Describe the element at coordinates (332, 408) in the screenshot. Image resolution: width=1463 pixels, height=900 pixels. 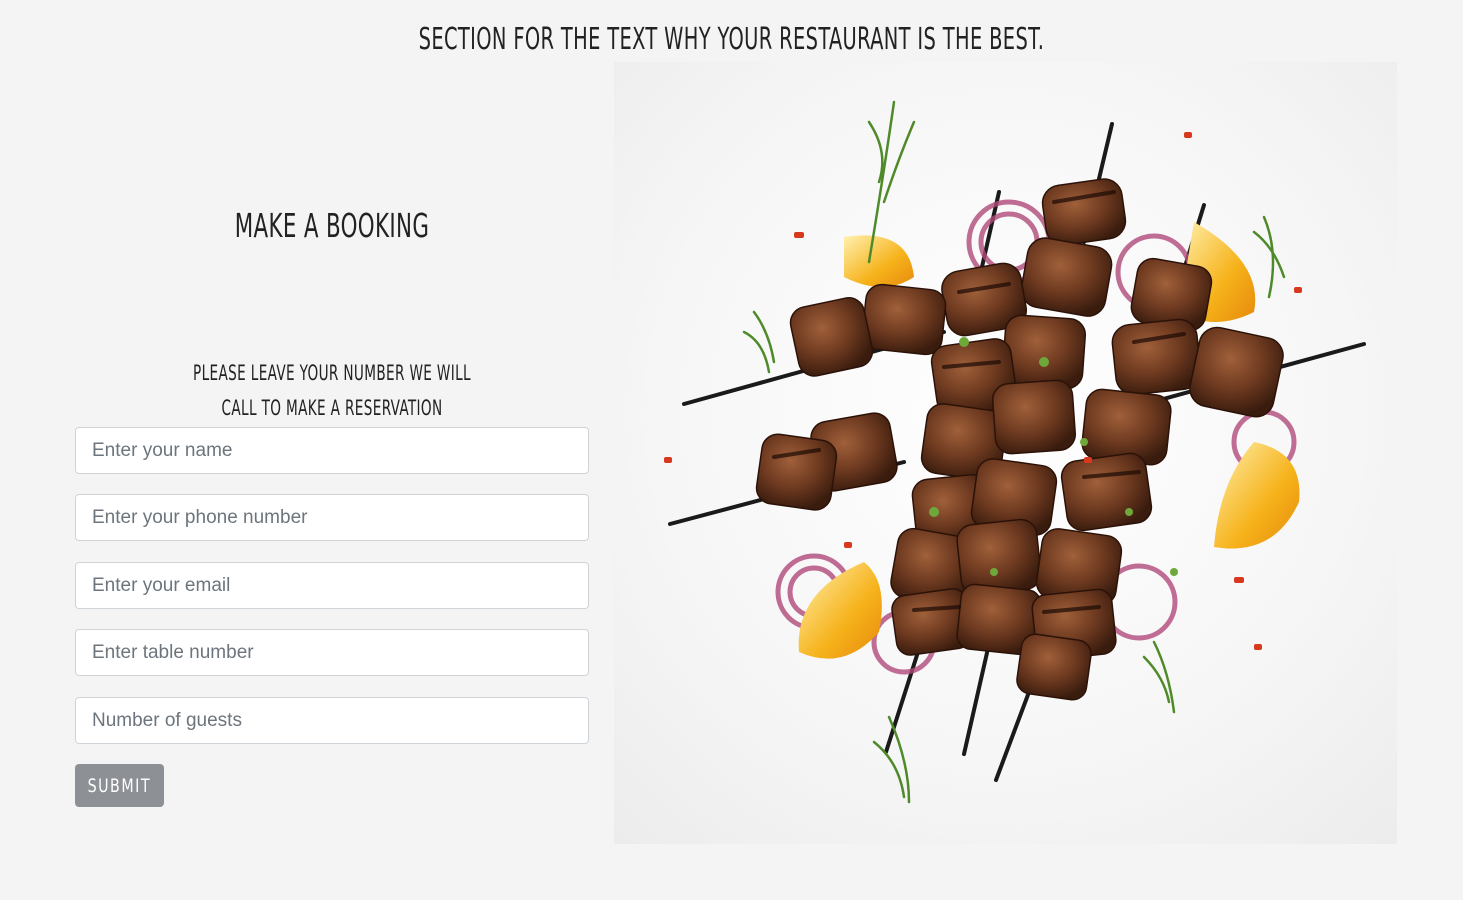
I see `booking-subtitle-line-2: CALL TO MAKE A RESERVATION` at that location.